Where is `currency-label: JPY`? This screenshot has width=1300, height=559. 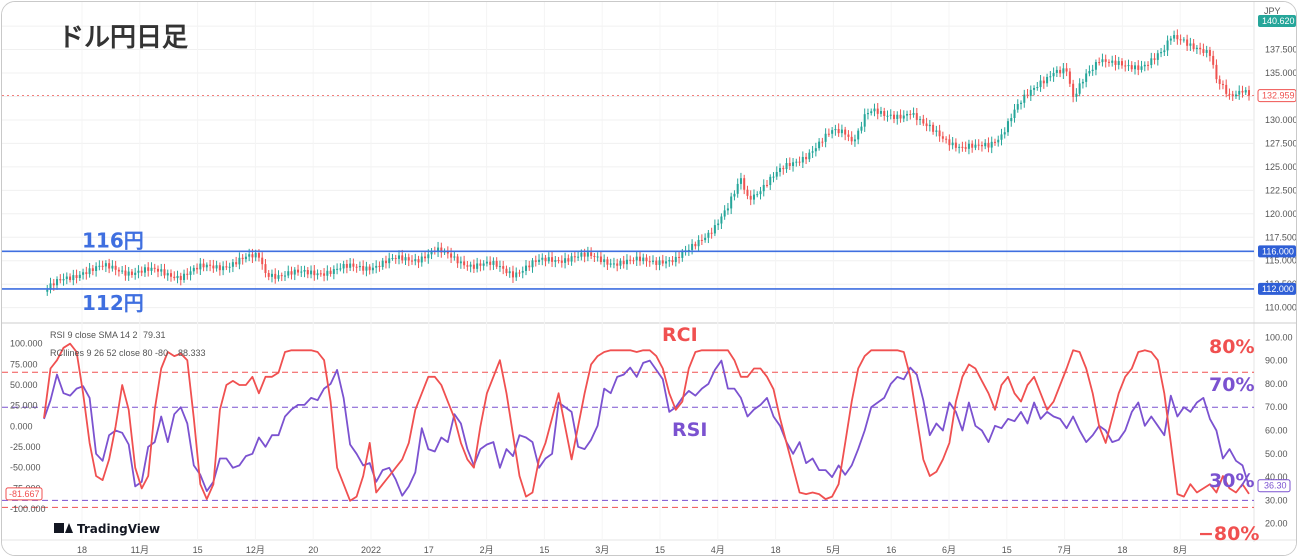
currency-label: JPY is located at coordinates (1272, 11).